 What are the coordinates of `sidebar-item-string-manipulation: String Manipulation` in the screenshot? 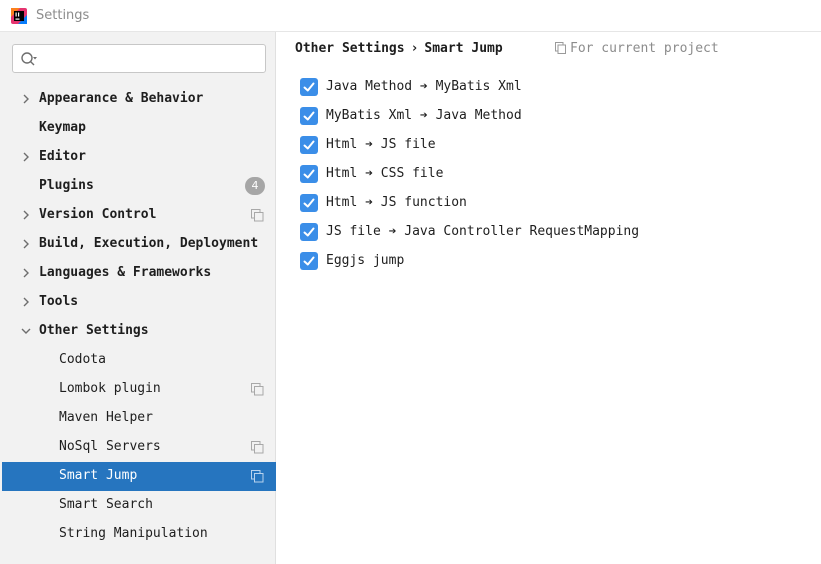 It's located at (139, 534).